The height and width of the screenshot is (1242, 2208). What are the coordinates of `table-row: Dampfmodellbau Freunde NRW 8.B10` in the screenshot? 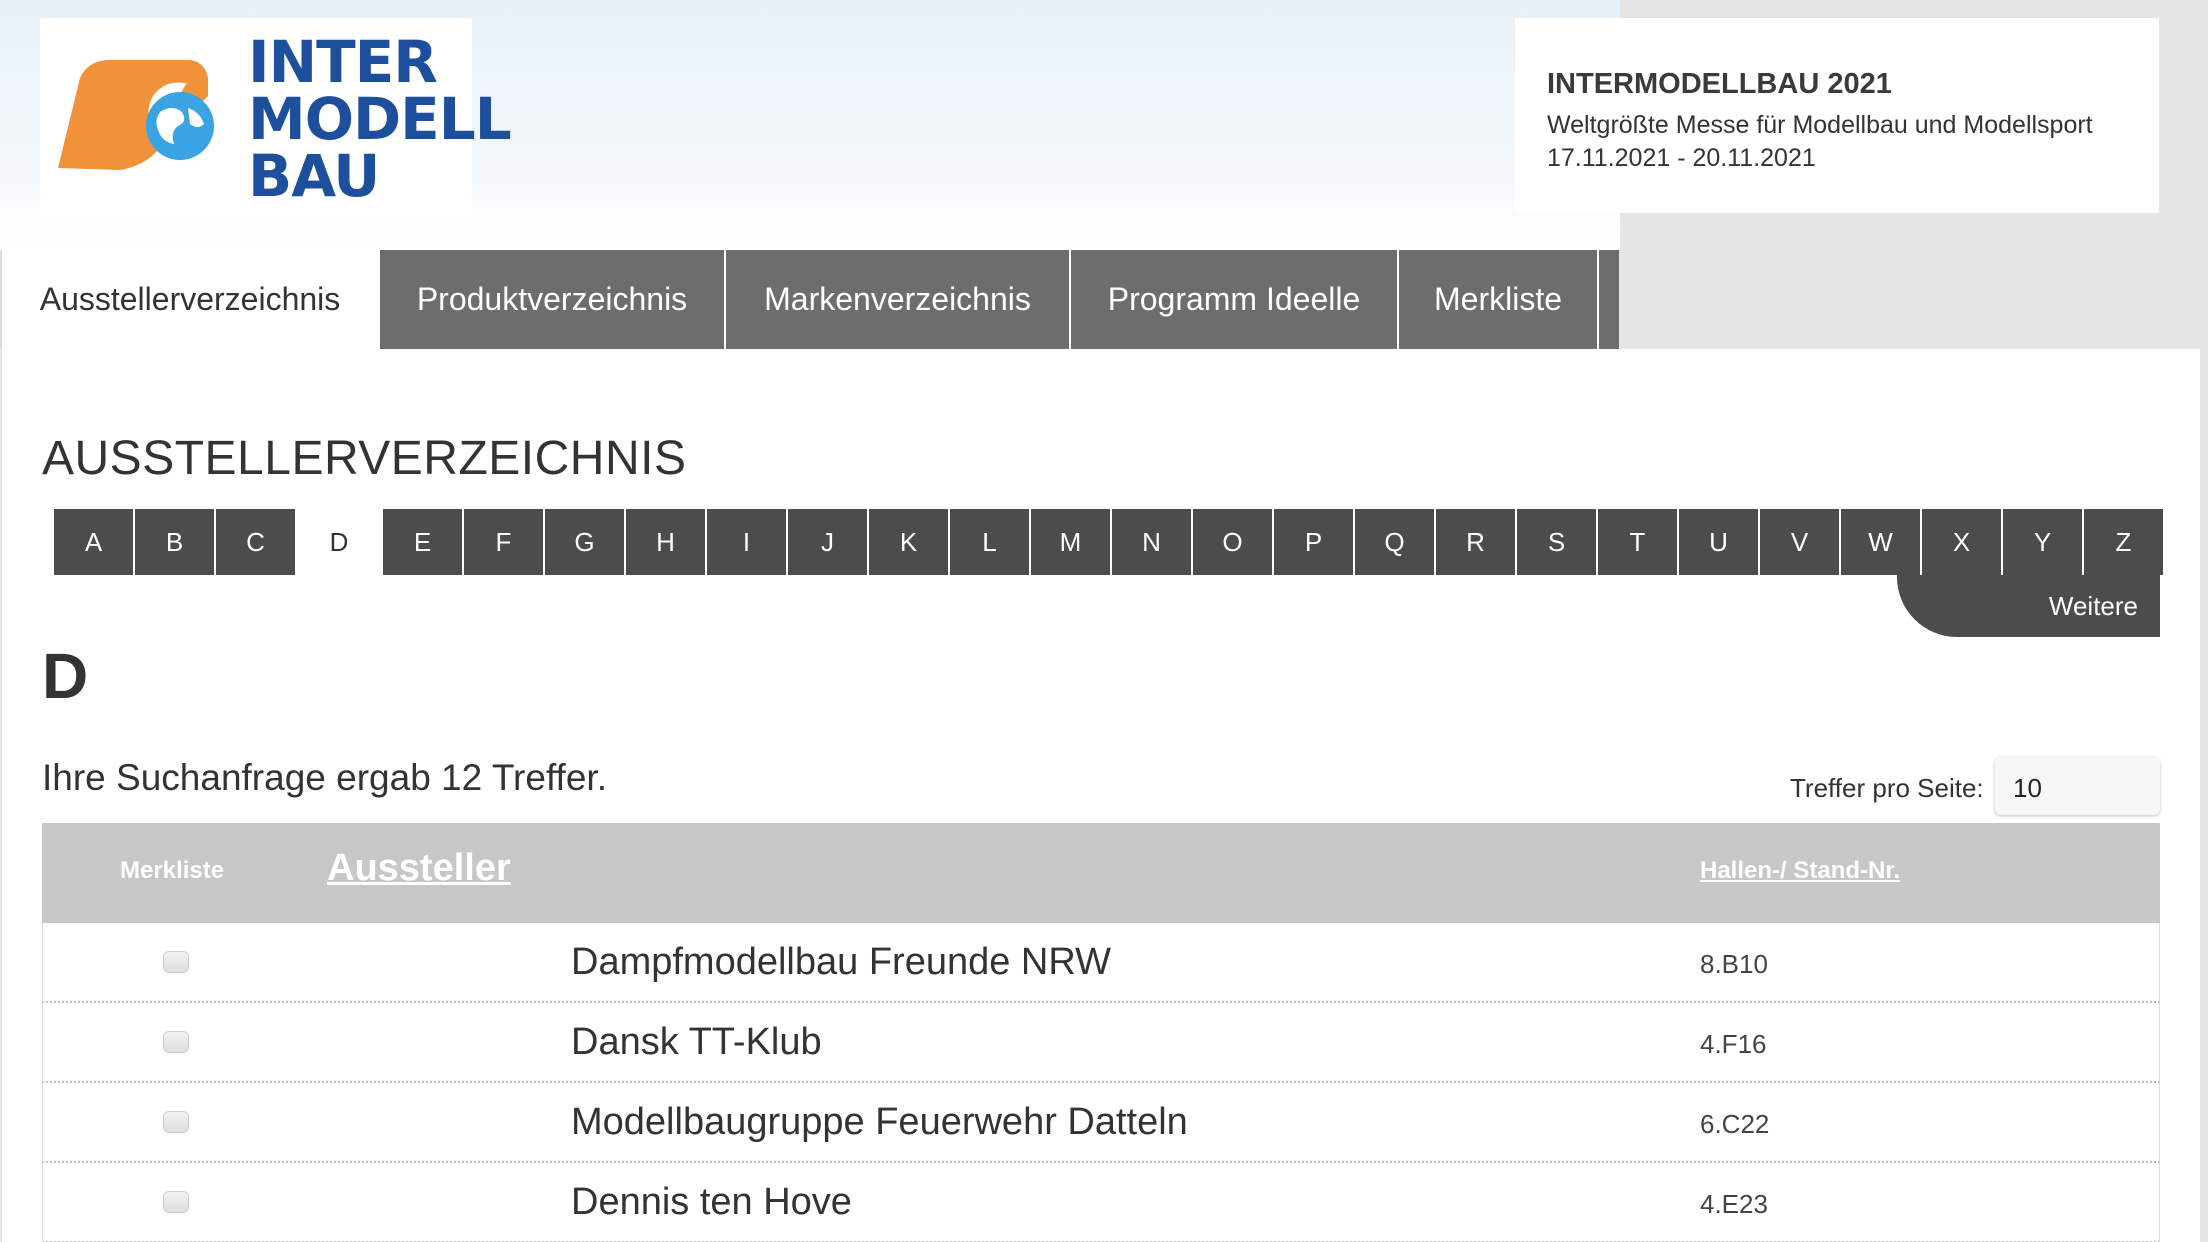 It's located at (1101, 963).